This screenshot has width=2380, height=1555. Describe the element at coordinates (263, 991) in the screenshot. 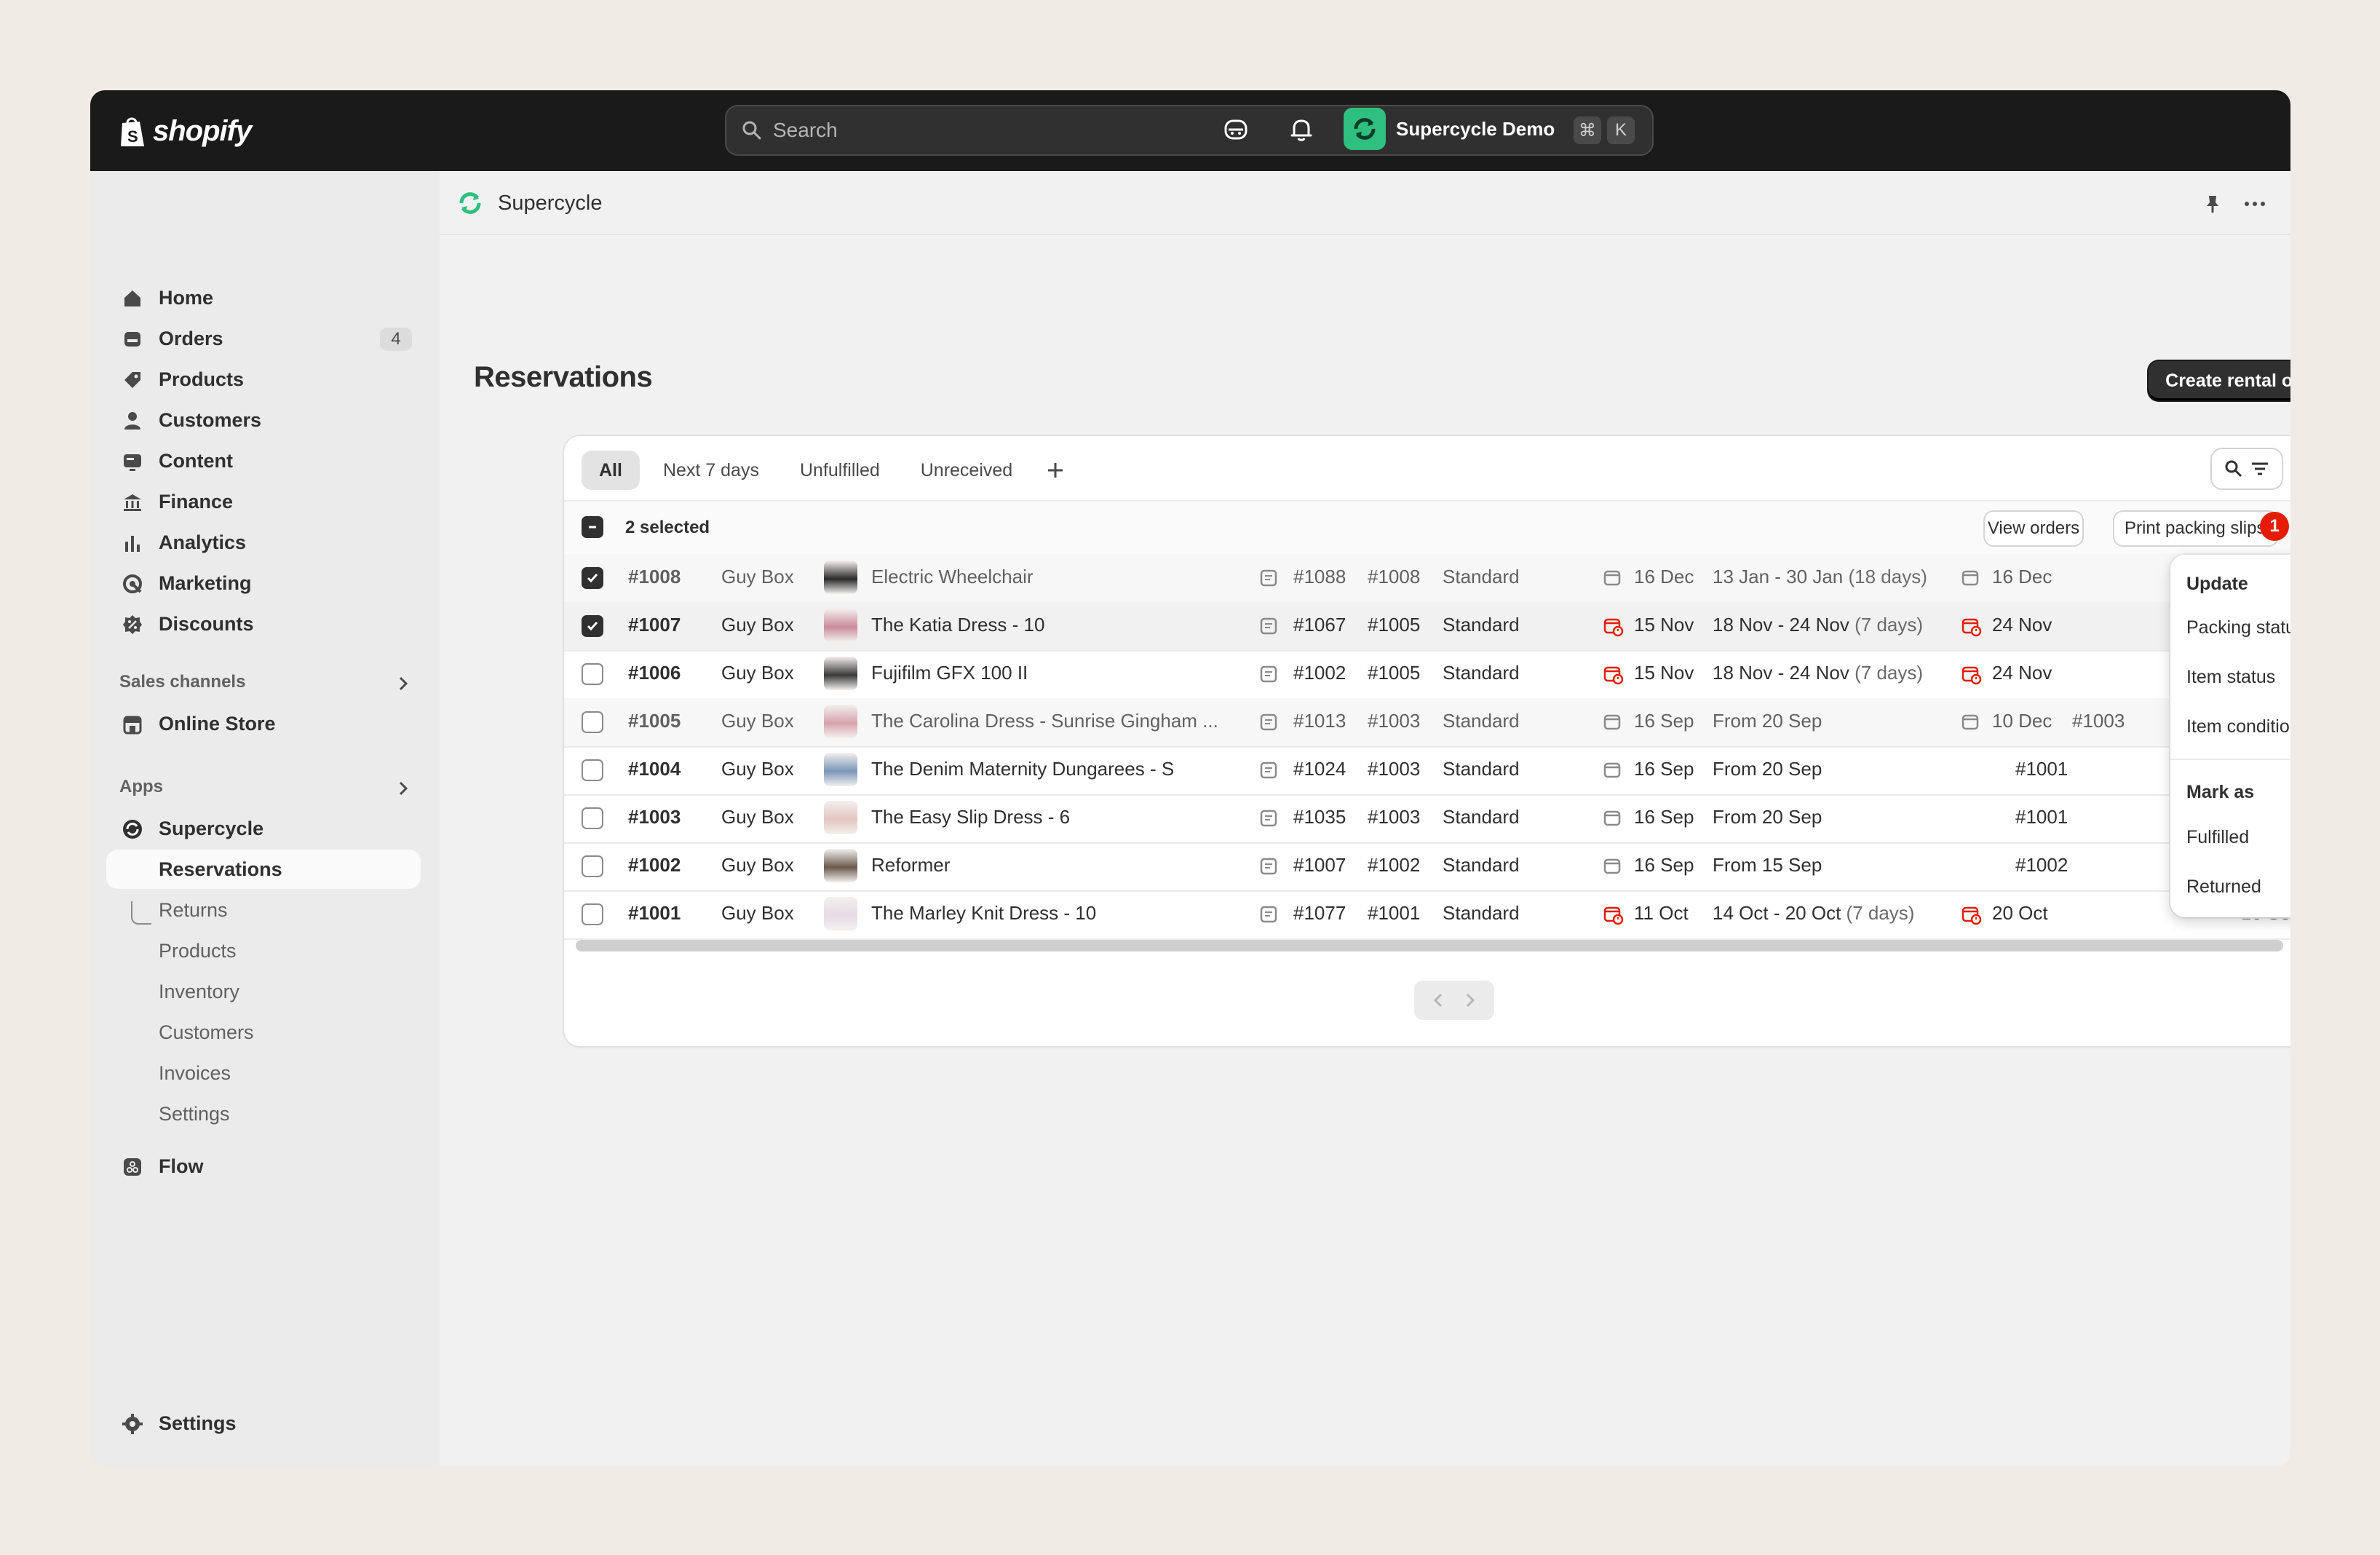

I see `sidebar-item-inventory: Inventory` at that location.